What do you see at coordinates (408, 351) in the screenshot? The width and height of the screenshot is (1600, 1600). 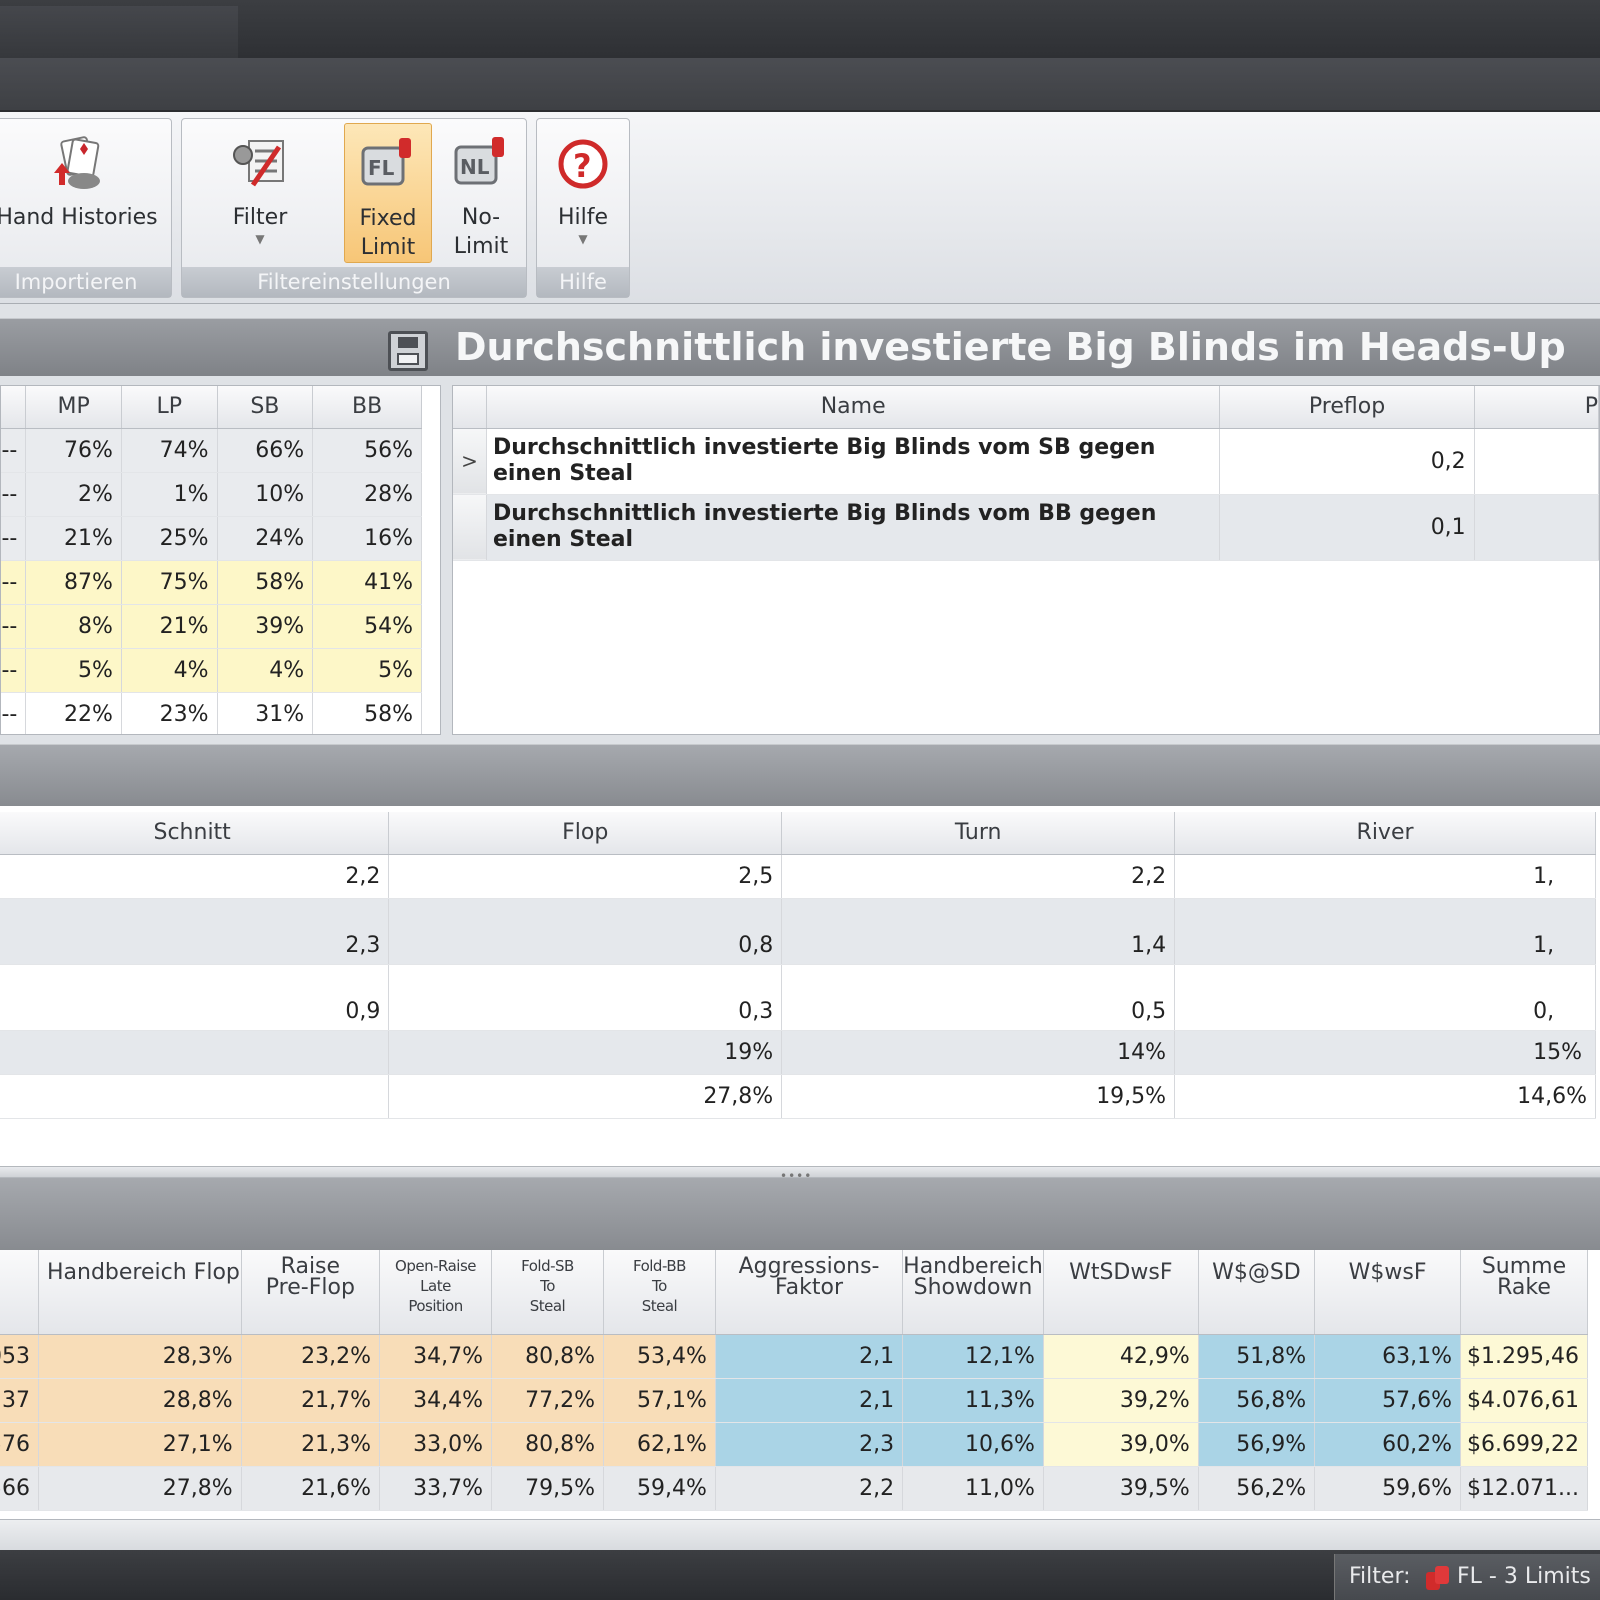 I see `save-icon` at bounding box center [408, 351].